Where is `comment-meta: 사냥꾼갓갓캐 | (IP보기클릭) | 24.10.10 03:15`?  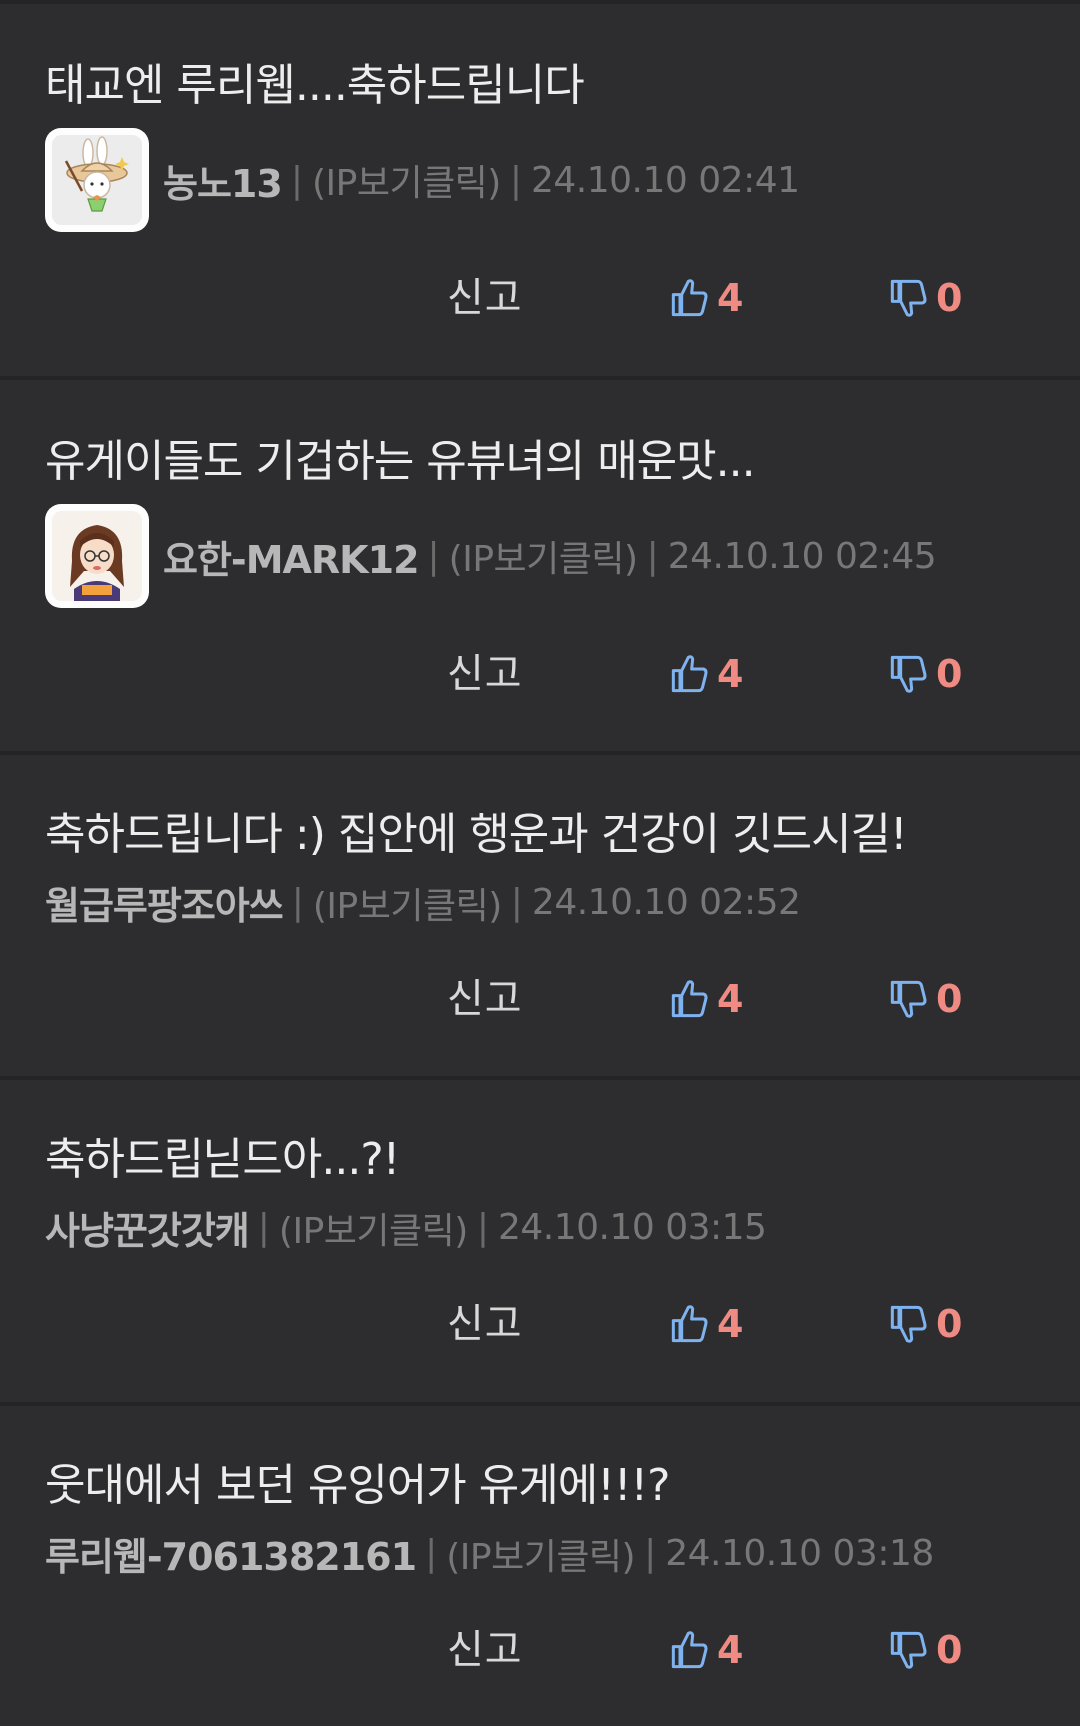 comment-meta: 사냥꾼갓갓캐 | (IP보기클릭) | 24.10.10 03:15 is located at coordinates (406, 1227).